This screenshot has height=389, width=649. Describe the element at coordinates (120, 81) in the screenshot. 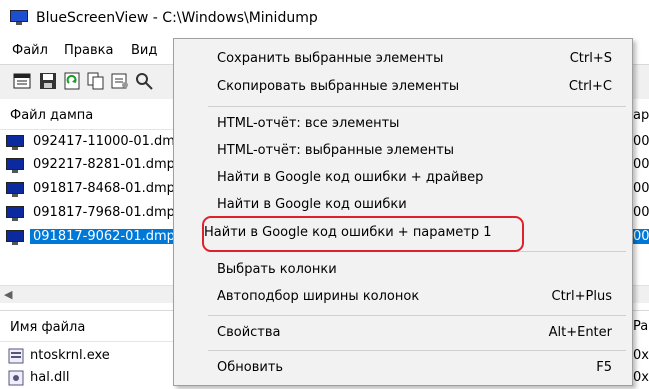

I see `properties-icon` at that location.